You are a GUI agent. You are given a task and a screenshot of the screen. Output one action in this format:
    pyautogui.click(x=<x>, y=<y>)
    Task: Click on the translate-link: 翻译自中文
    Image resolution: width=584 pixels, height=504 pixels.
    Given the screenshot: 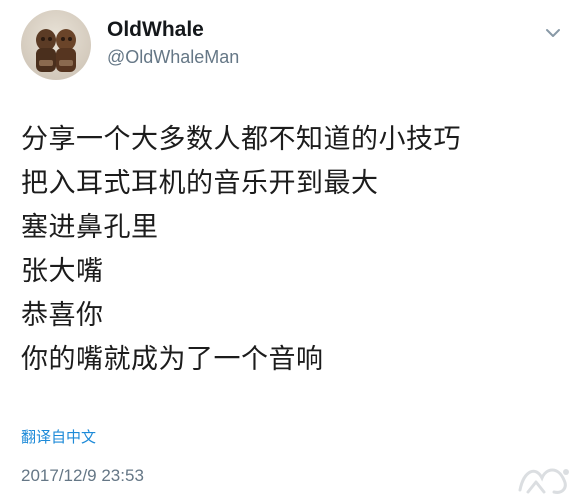 What is the action you would take?
    pyautogui.click(x=58, y=437)
    